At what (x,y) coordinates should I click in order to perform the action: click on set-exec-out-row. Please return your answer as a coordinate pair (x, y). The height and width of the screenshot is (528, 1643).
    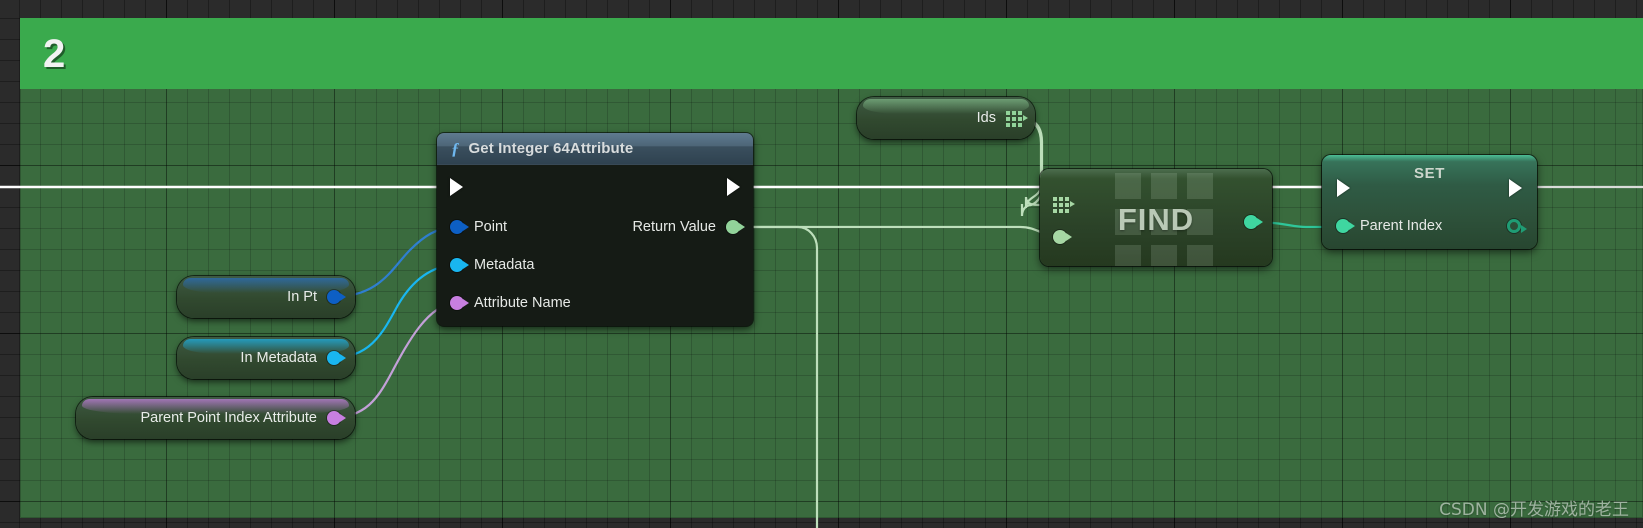
    Looking at the image, I should click on (1515, 188).